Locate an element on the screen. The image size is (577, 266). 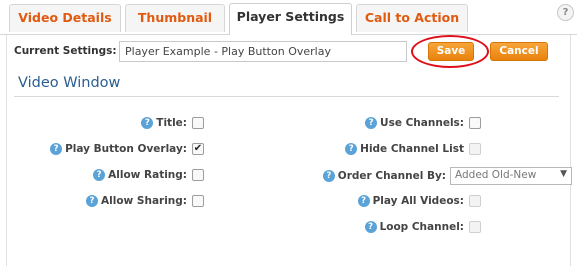
option-label: Title: is located at coordinates (171, 123).